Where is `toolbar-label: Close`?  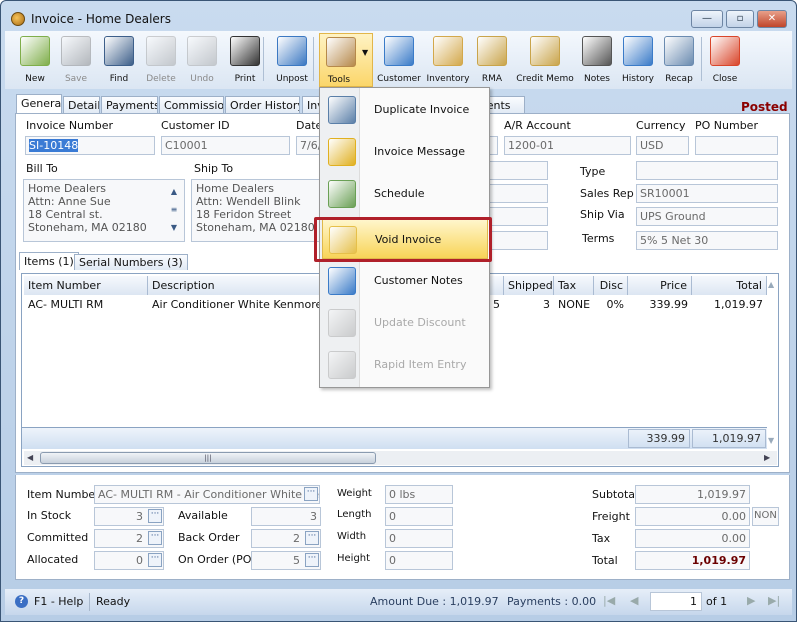 toolbar-label: Close is located at coordinates (725, 79).